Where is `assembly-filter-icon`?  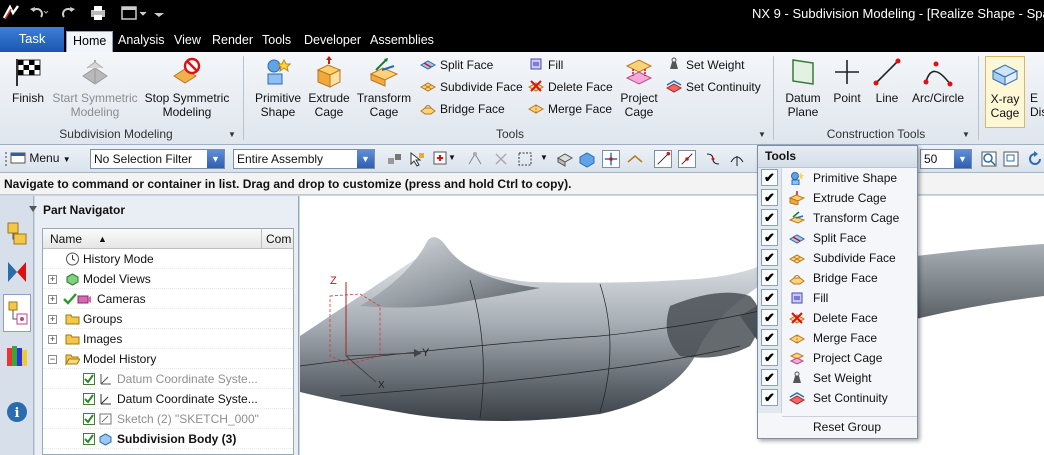 assembly-filter-icon is located at coordinates (395, 159).